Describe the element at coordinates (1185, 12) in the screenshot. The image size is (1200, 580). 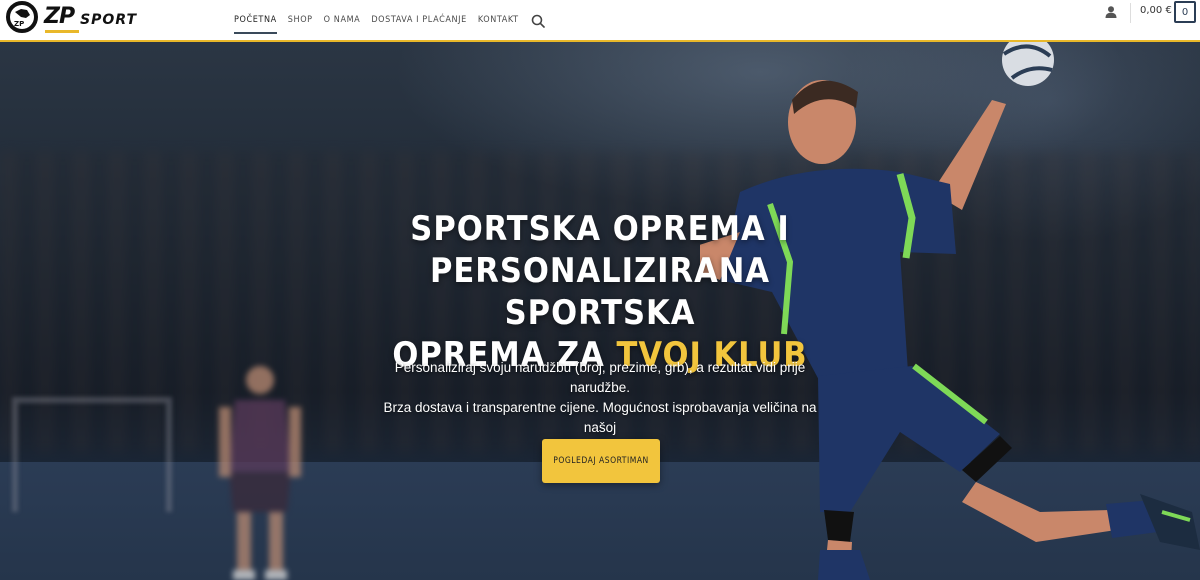
I see `cart-count-badge: 0` at that location.